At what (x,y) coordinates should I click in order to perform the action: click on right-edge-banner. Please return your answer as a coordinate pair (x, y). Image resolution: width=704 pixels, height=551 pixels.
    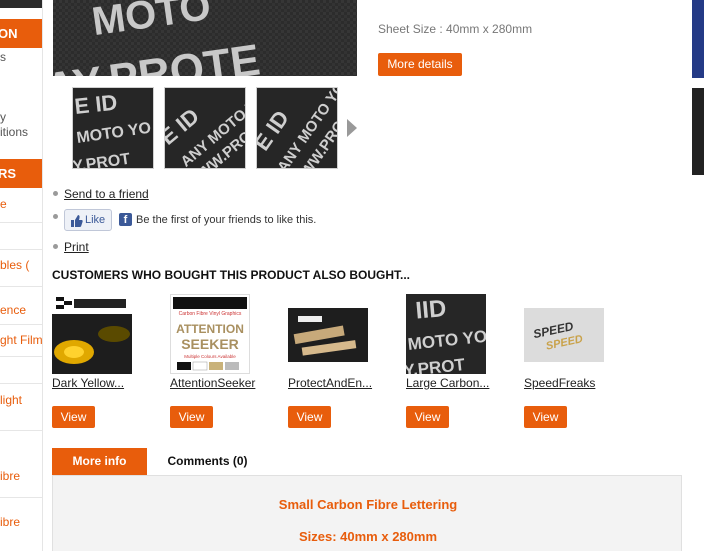
    Looking at the image, I should click on (698, 39).